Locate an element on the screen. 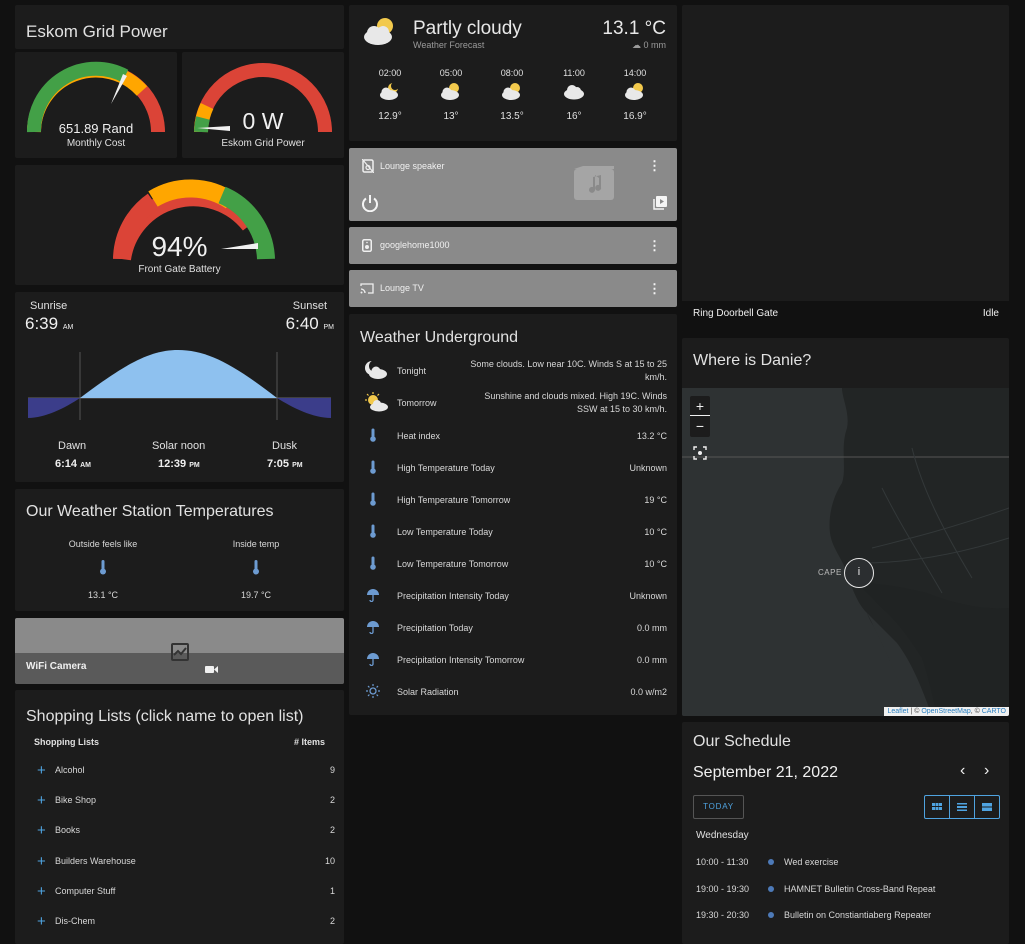  sunset-ampm: PM is located at coordinates (329, 327).